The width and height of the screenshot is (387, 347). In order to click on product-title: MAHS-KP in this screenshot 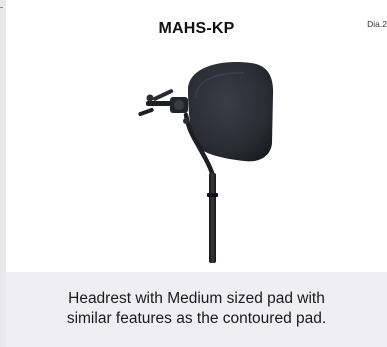, I will do `click(196, 28)`.